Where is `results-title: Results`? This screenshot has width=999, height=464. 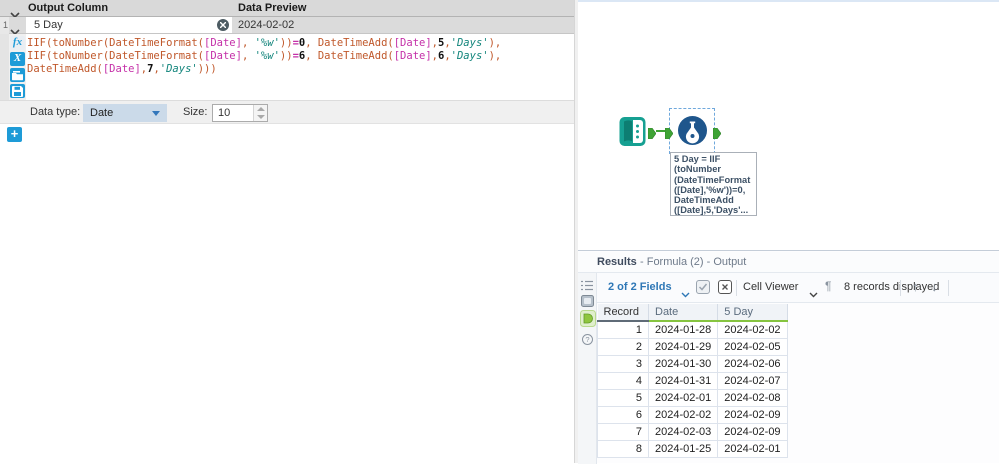
results-title: Results is located at coordinates (617, 262).